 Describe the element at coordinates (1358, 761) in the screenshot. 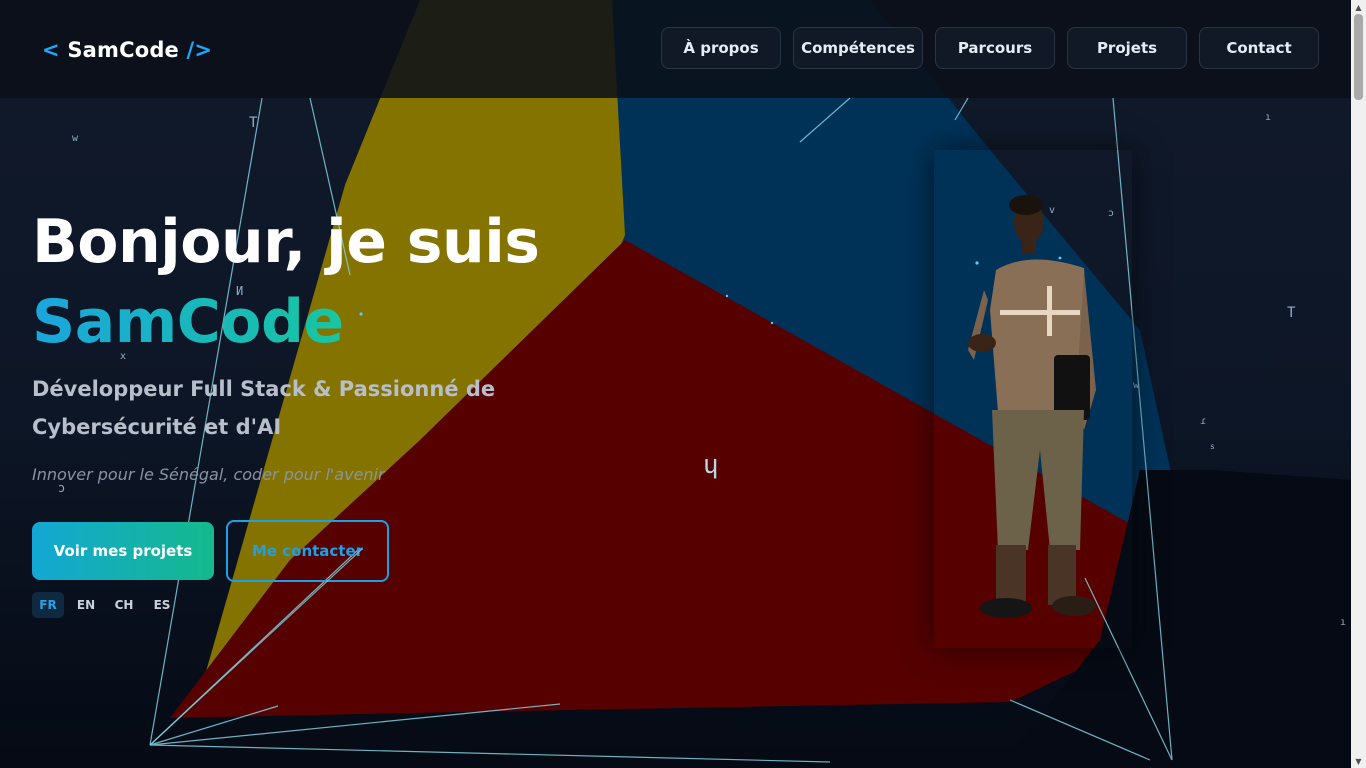

I see `scroll-down-arrow-icon: ▼` at that location.